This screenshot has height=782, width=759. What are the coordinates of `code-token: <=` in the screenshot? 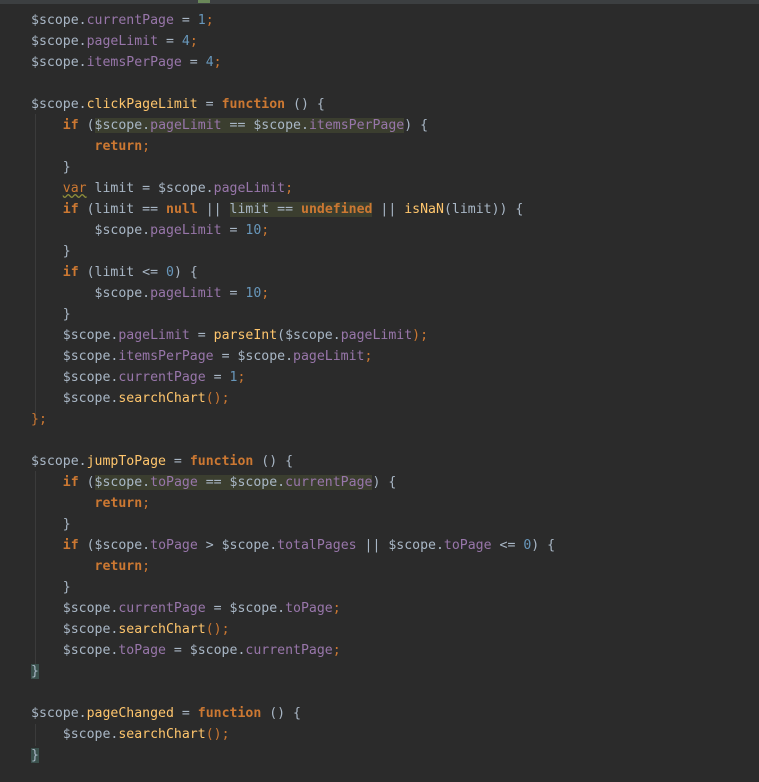 It's located at (507, 545).